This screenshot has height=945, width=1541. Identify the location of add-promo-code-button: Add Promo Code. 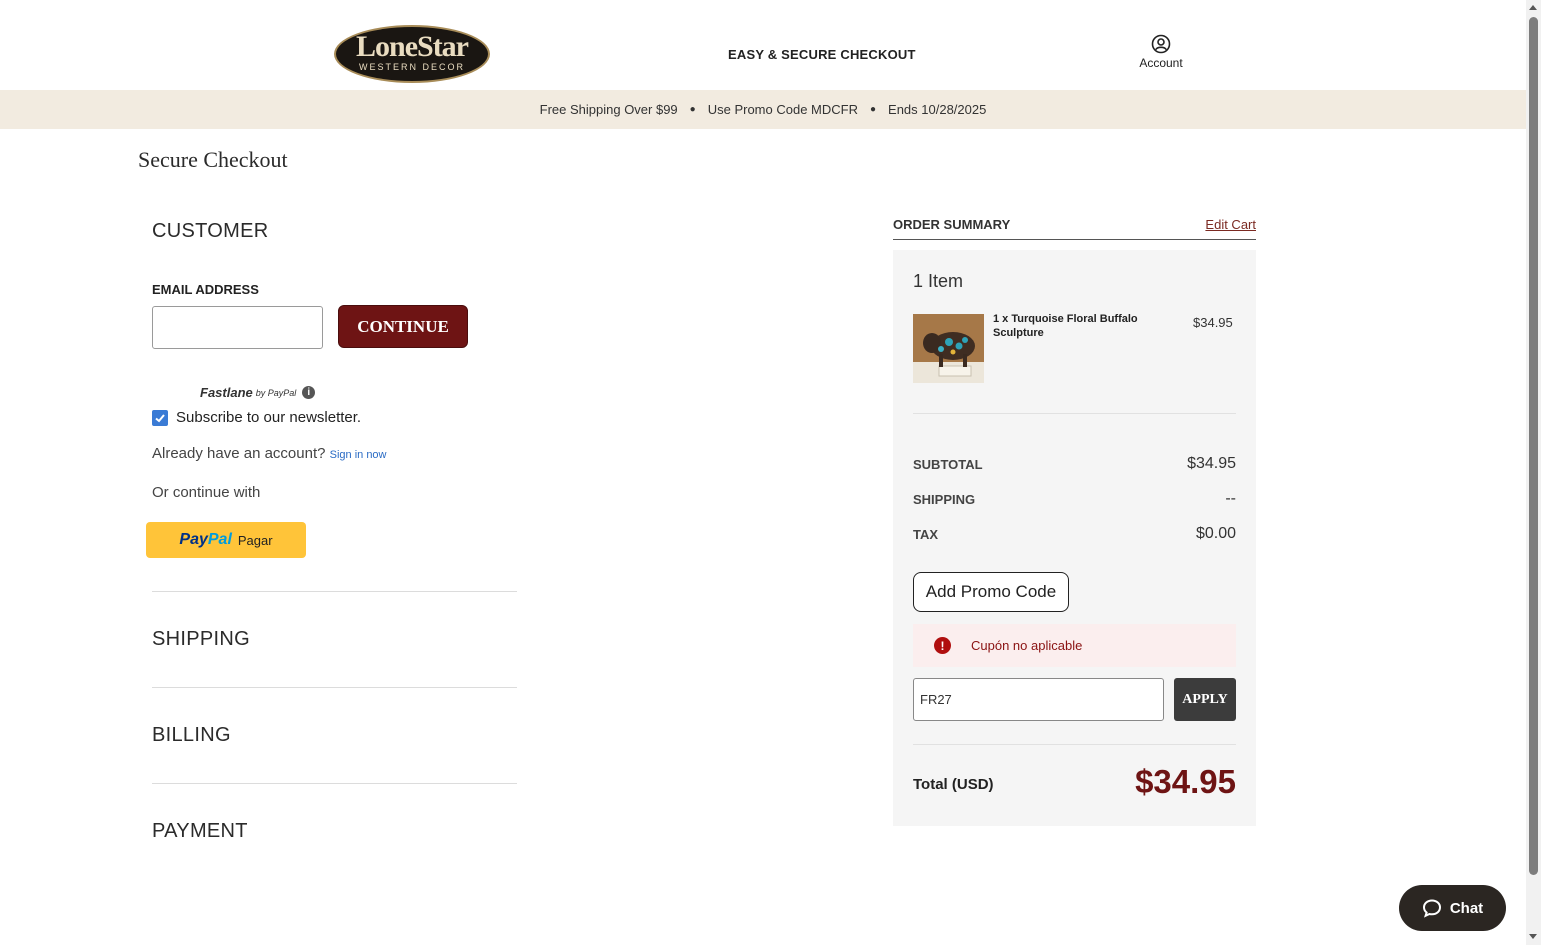
(991, 592).